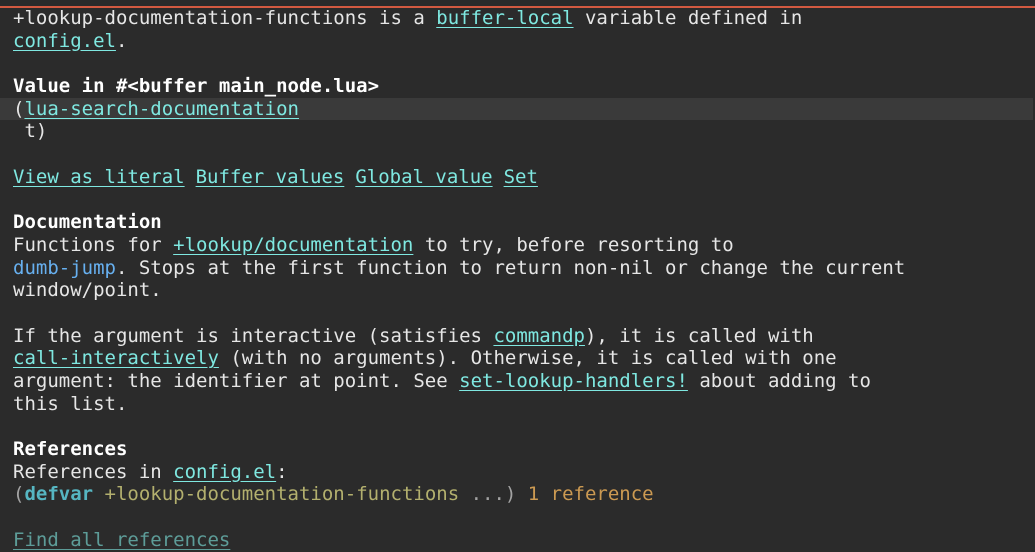 This screenshot has width=1035, height=552. I want to click on references-config-link: config.el, so click(224, 472).